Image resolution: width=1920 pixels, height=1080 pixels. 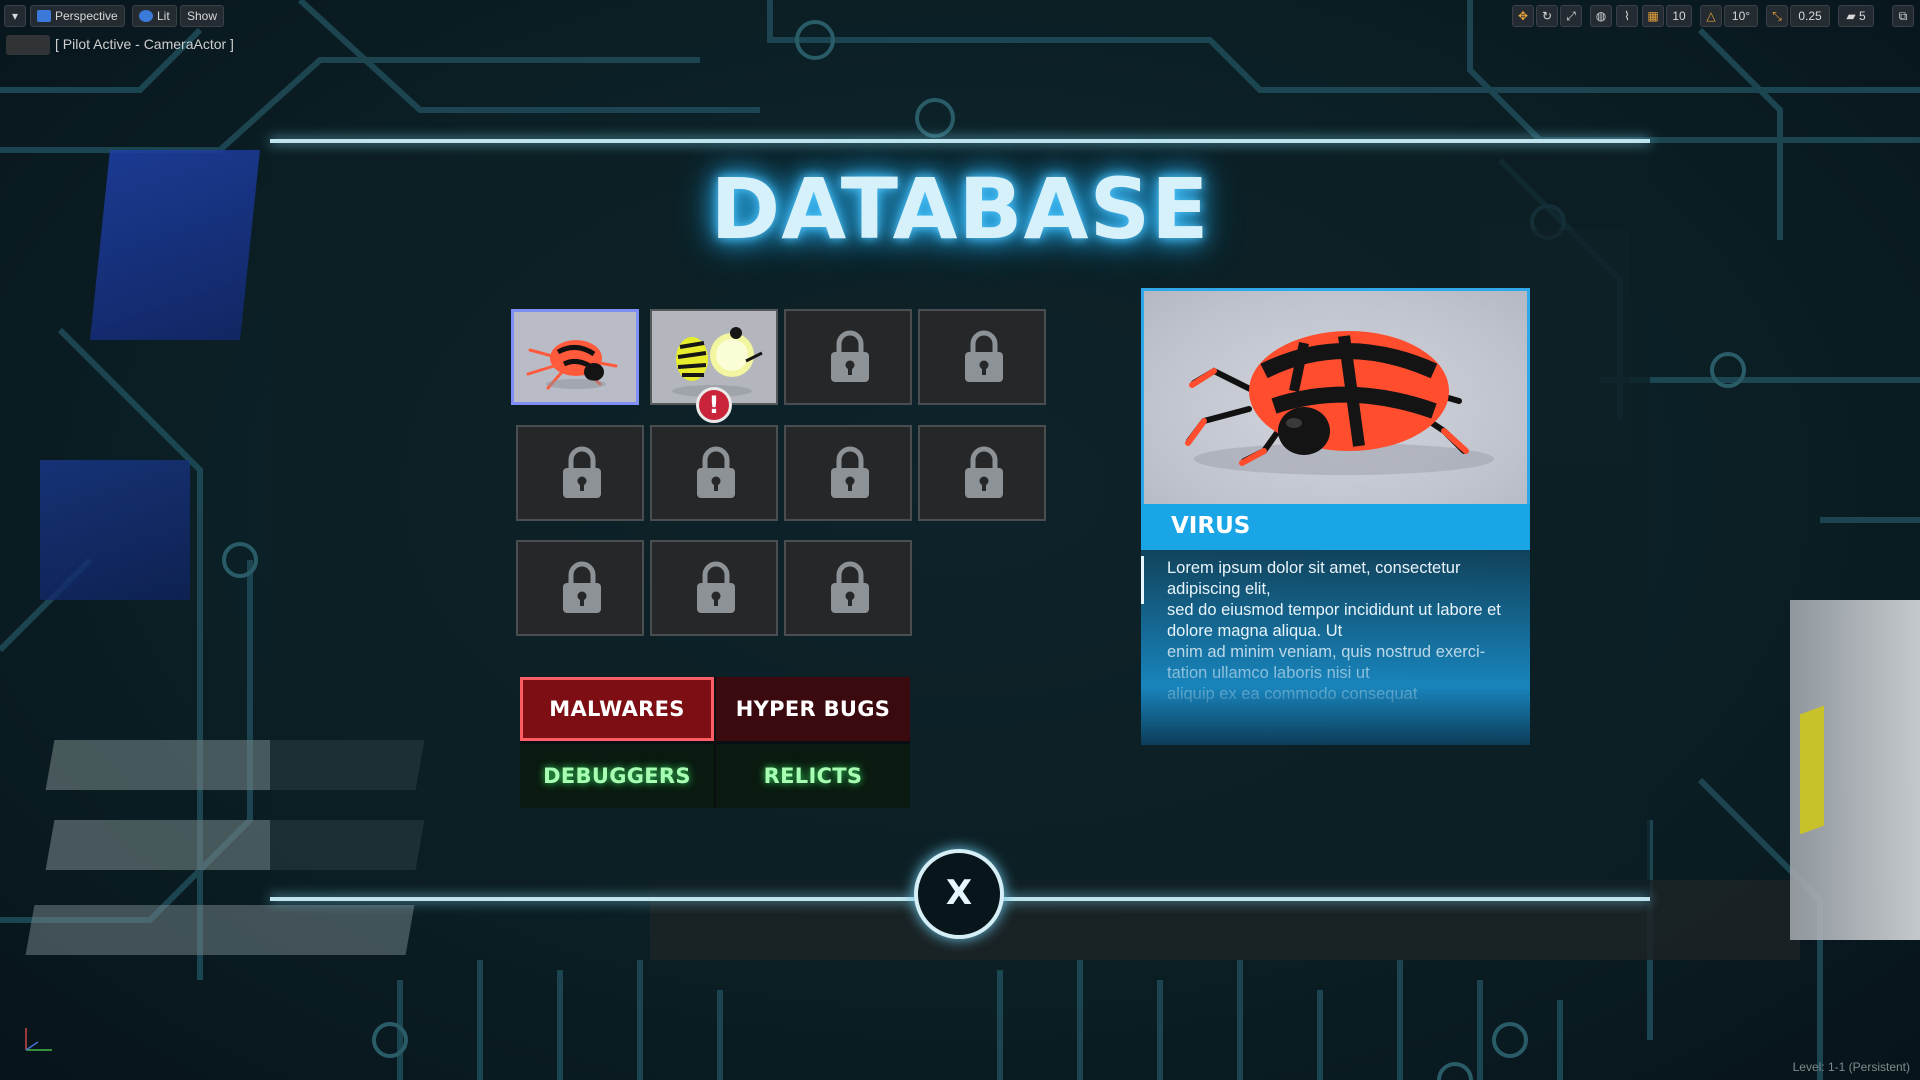 What do you see at coordinates (38, 1039) in the screenshot?
I see `axis-gizmo-icon` at bounding box center [38, 1039].